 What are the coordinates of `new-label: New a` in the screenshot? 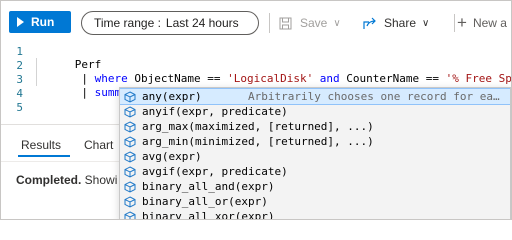 It's located at (489, 23).